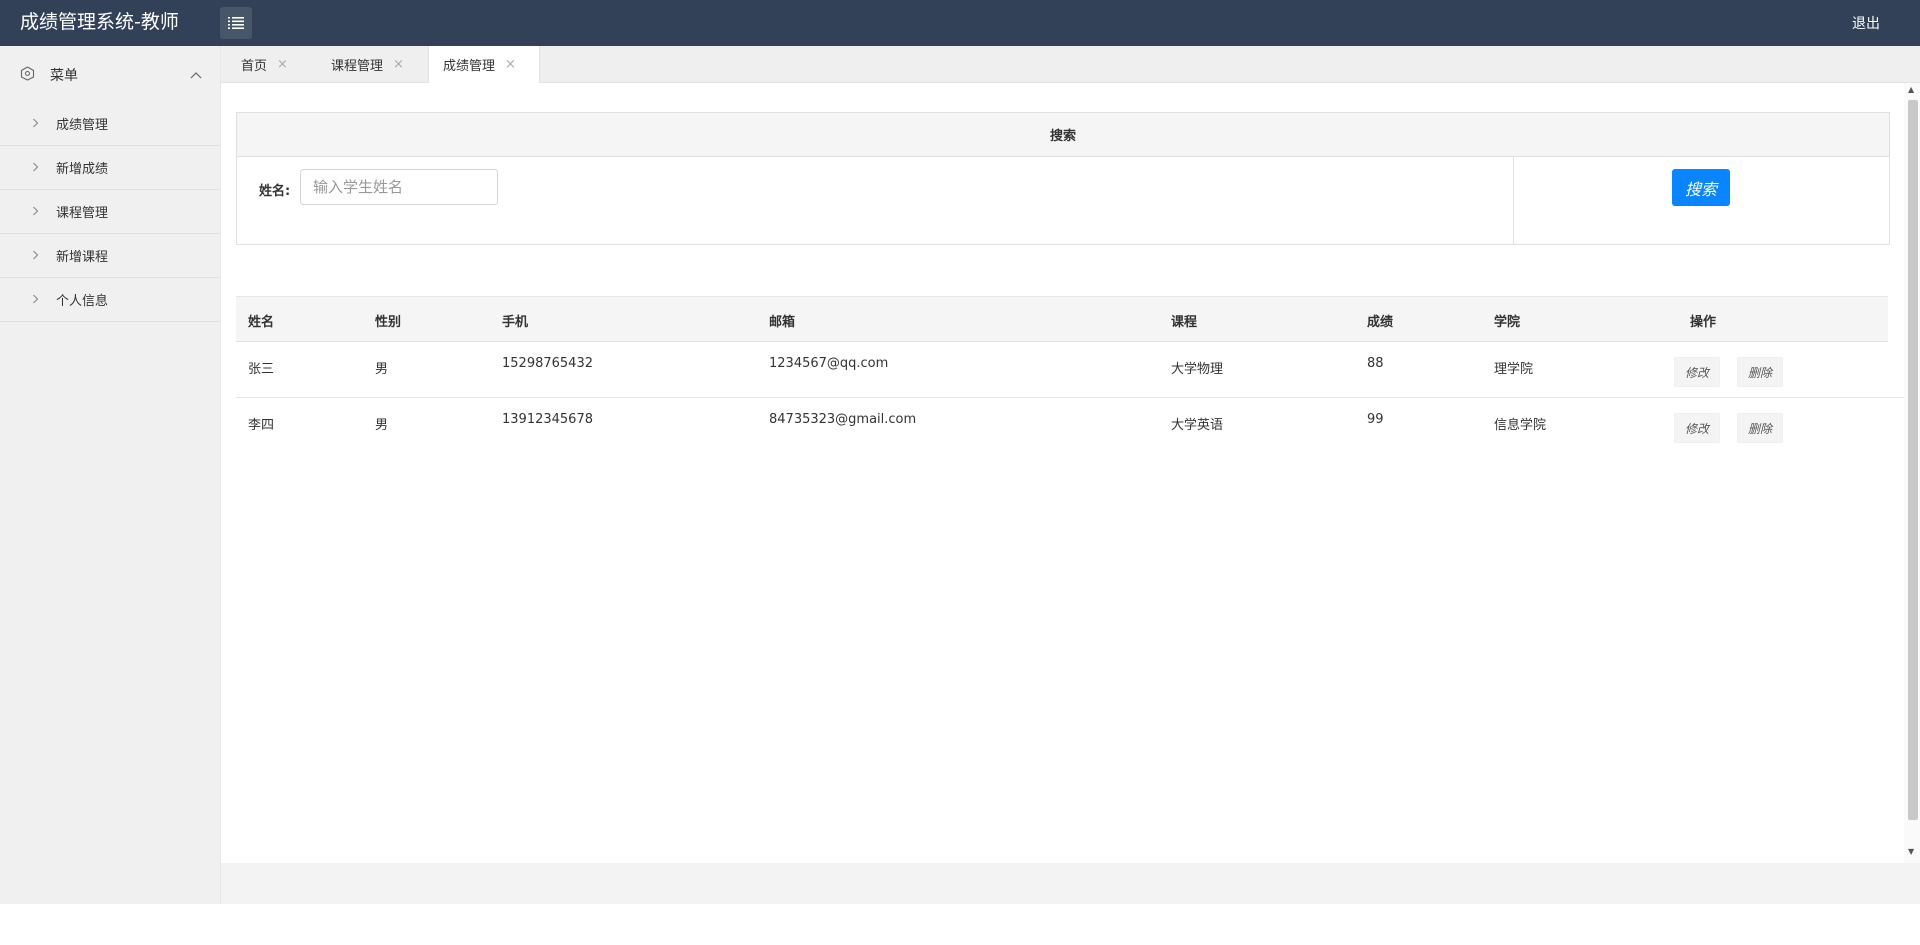 This screenshot has width=1920, height=945. Describe the element at coordinates (1866, 23) in the screenshot. I see `logout-link: 退出` at that location.